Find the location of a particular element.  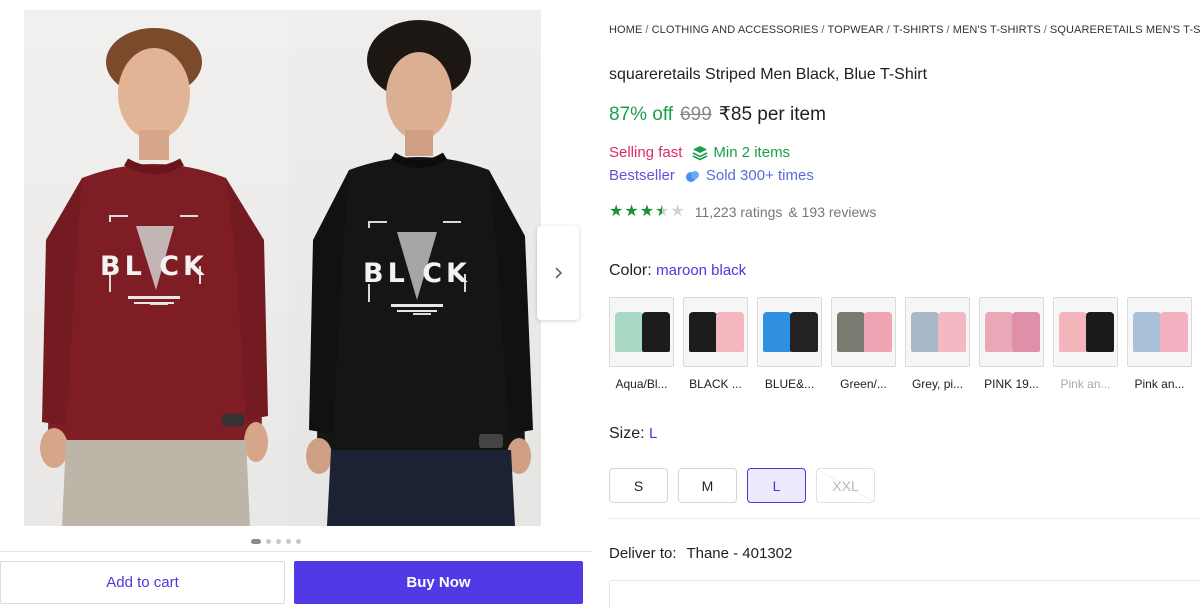

sold-cloud-icon is located at coordinates (692, 176).